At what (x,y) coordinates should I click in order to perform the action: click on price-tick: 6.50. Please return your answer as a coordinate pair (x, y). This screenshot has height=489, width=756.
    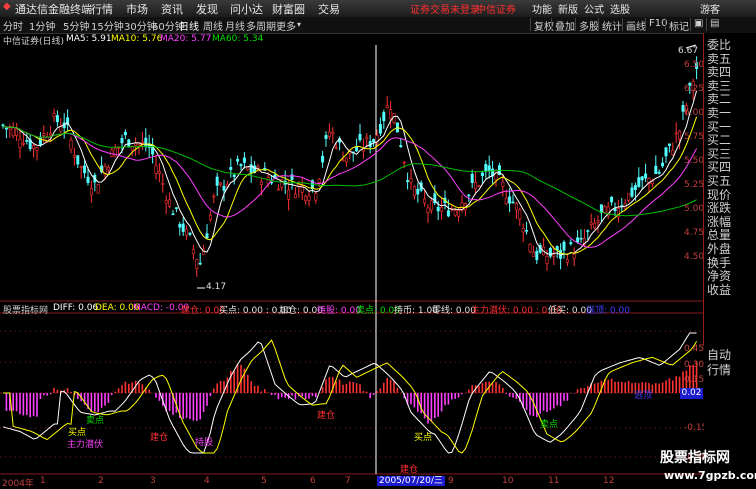
    Looking at the image, I should click on (694, 65).